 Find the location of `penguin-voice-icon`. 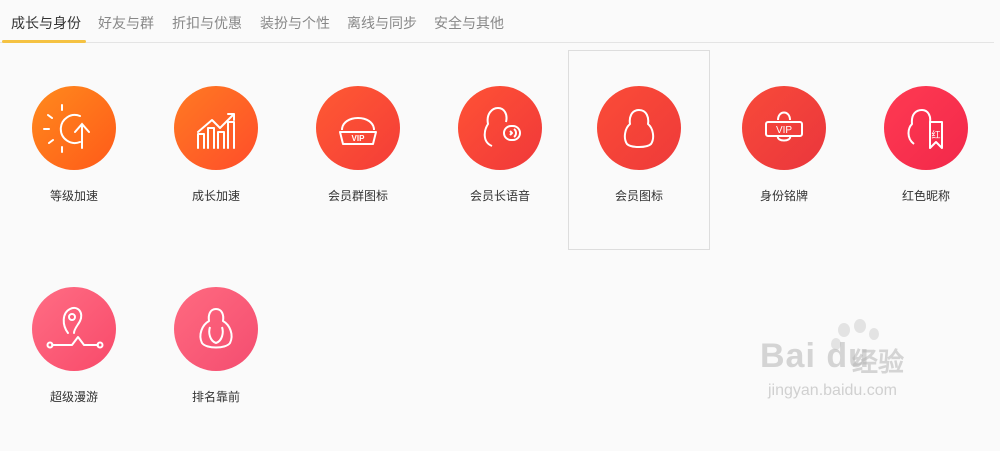

penguin-voice-icon is located at coordinates (502, 127).